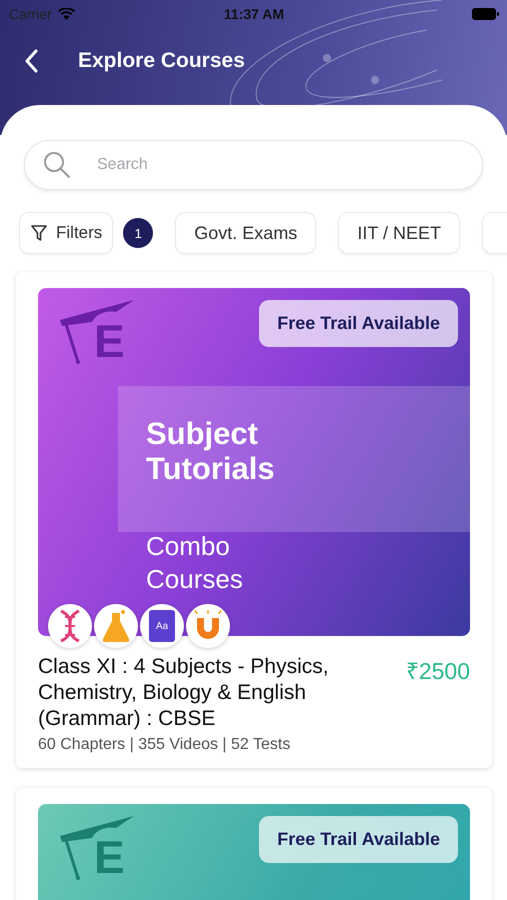 This screenshot has width=507, height=900. What do you see at coordinates (208, 626) in the screenshot?
I see `magnet-icon` at bounding box center [208, 626].